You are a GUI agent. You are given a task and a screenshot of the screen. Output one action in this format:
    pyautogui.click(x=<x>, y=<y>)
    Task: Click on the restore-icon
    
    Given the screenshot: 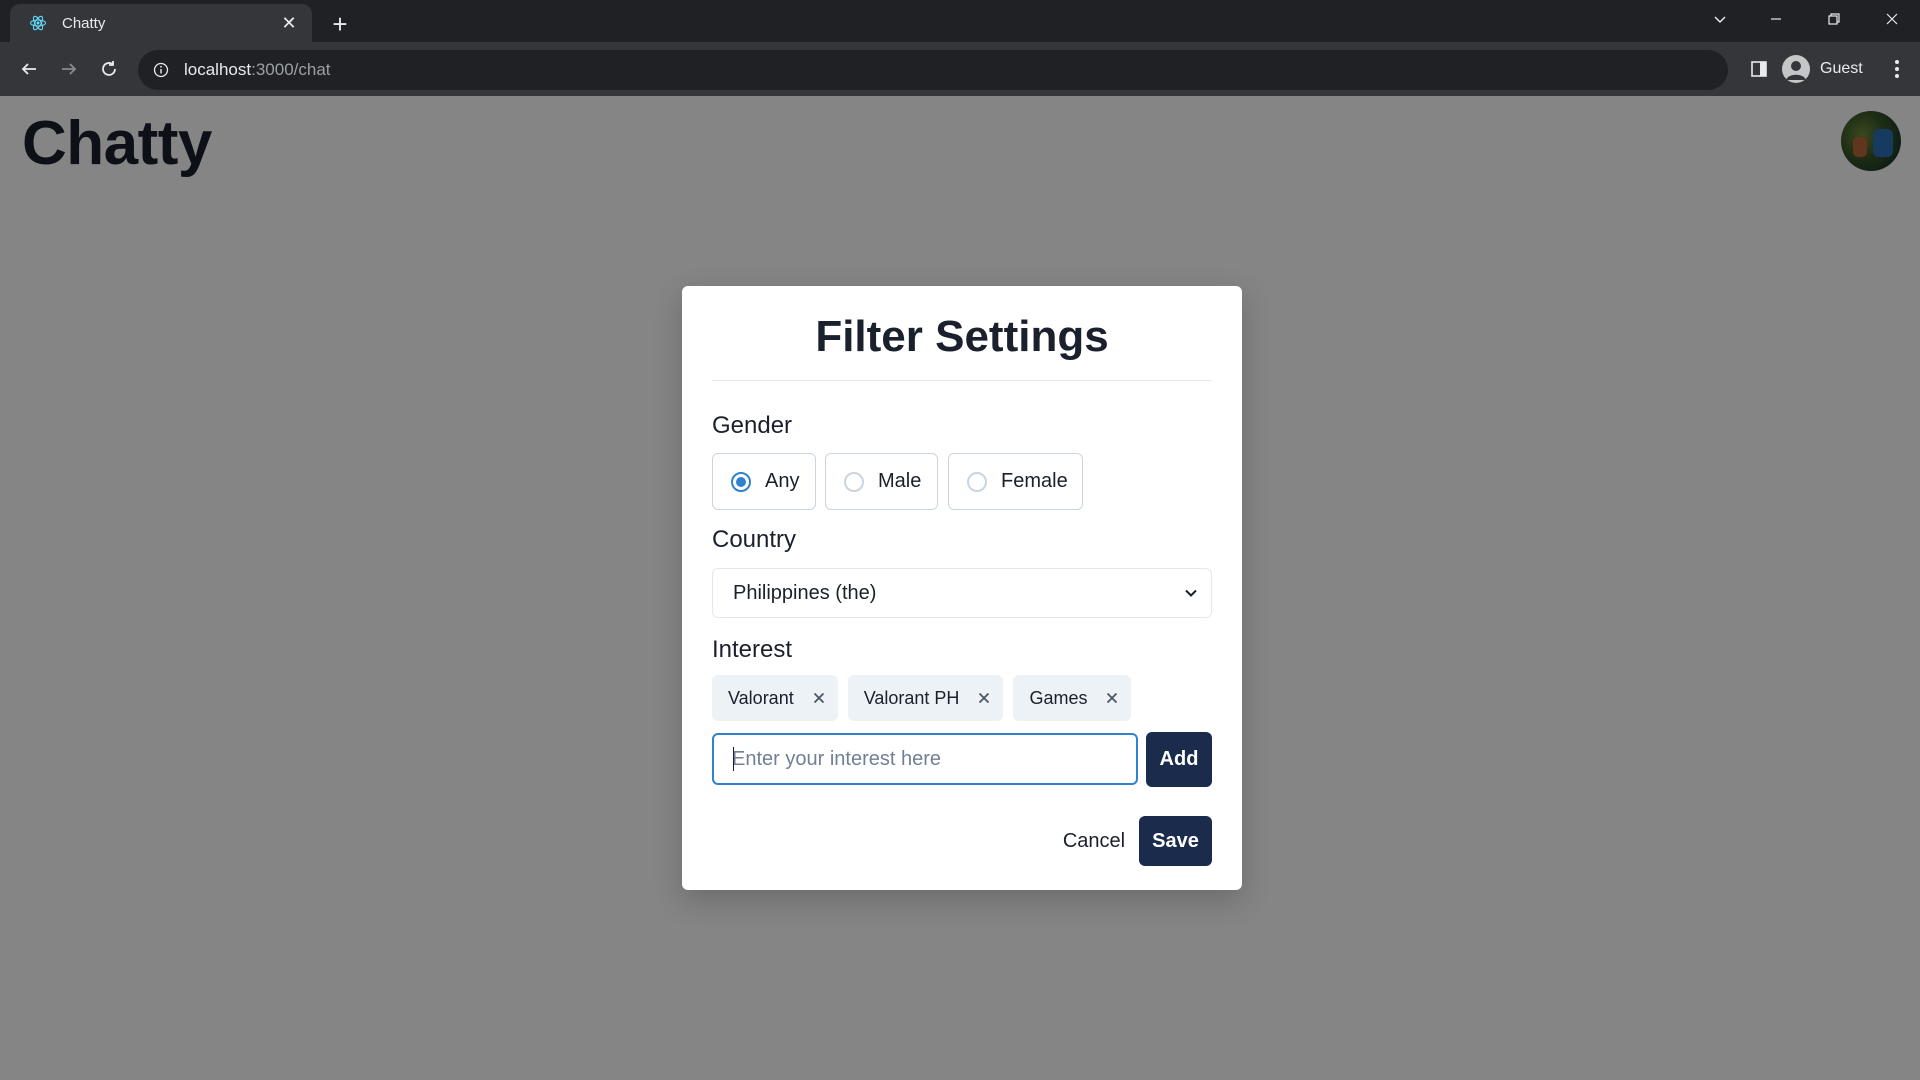 What is the action you would take?
    pyautogui.click(x=1834, y=19)
    